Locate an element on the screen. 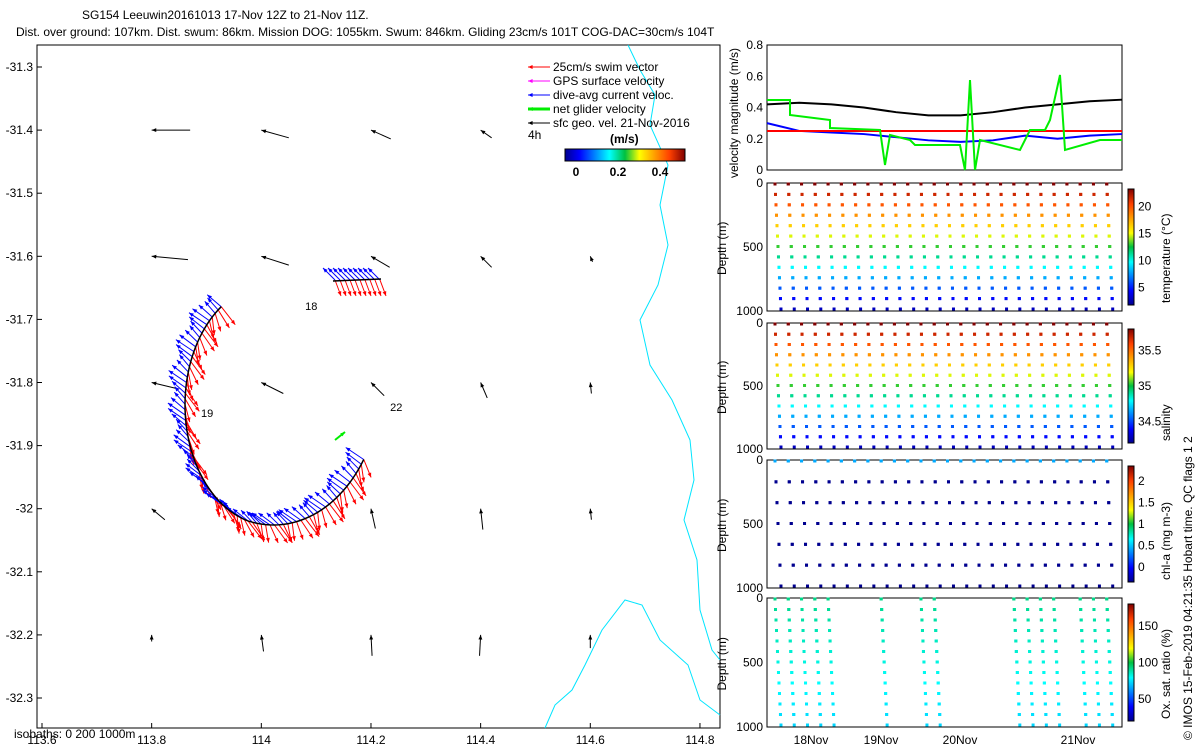 This screenshot has width=1200, height=750. y-tick-label: -32.3 is located at coordinates (20, 698).